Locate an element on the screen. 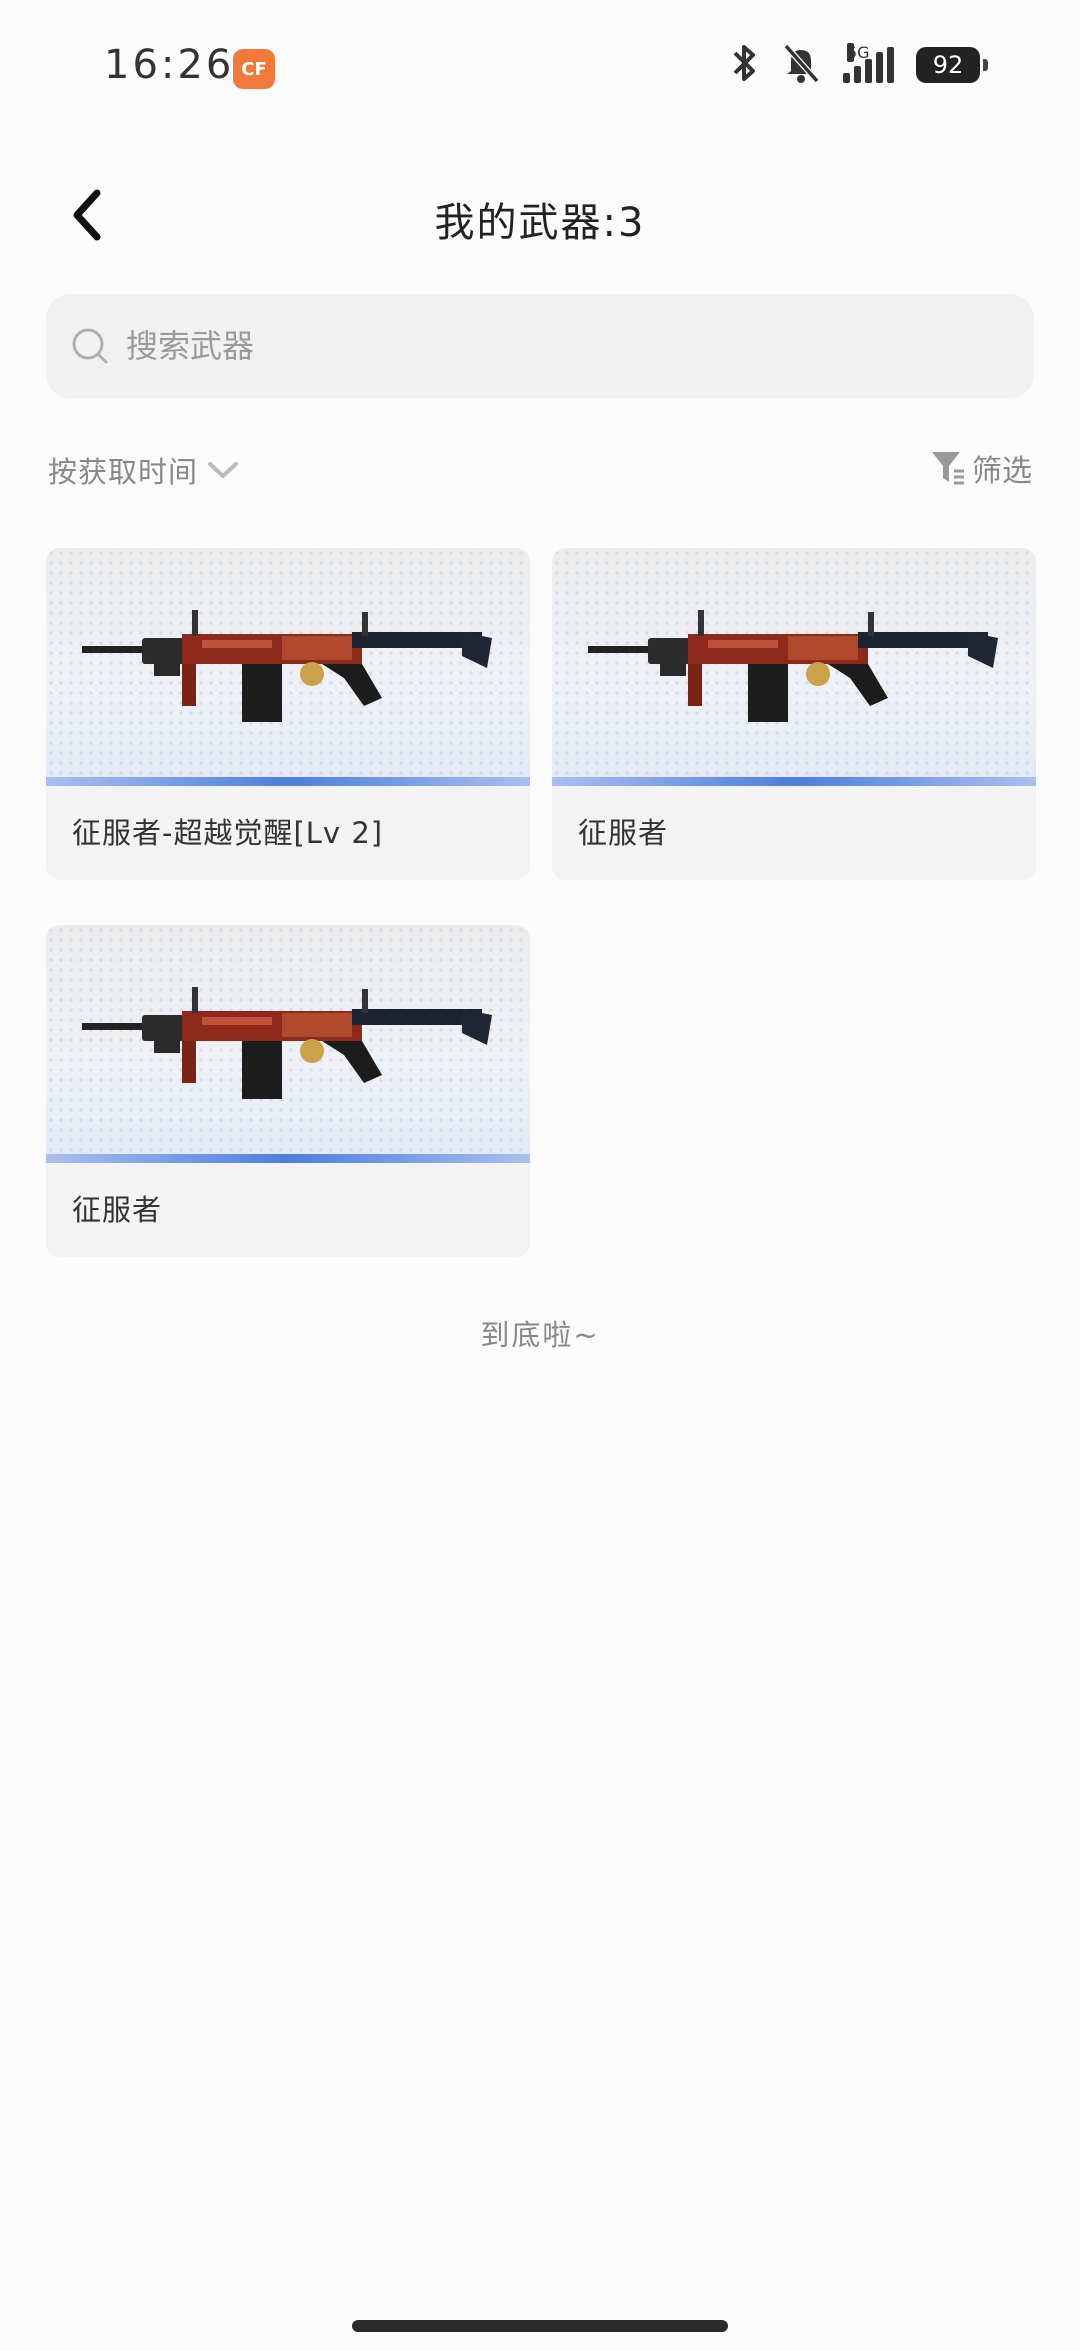  search-input is located at coordinates (566, 346).